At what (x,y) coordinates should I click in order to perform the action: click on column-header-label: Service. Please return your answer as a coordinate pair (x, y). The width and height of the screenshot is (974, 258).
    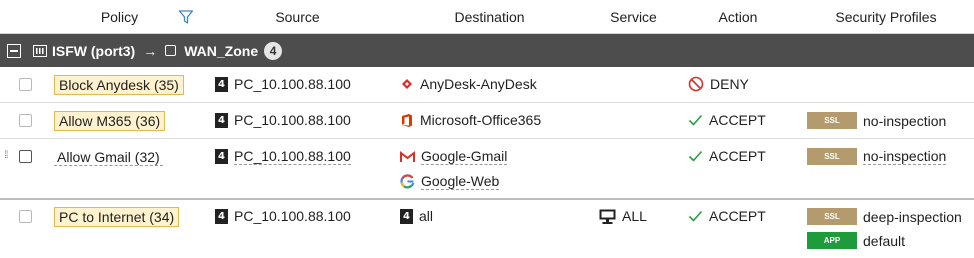
    Looking at the image, I should click on (633, 16).